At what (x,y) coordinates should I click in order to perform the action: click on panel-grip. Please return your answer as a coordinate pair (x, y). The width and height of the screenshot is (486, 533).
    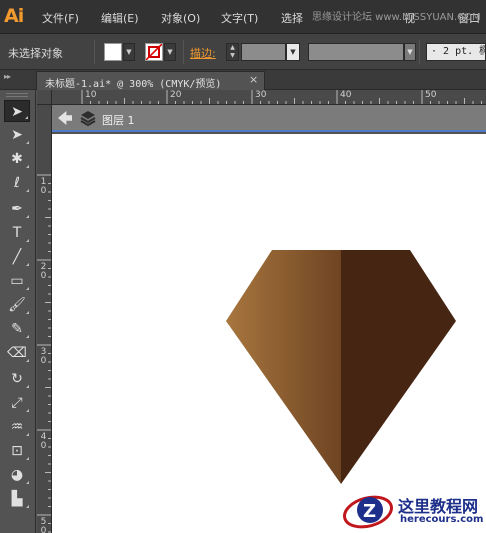
    Looking at the image, I should click on (17, 95).